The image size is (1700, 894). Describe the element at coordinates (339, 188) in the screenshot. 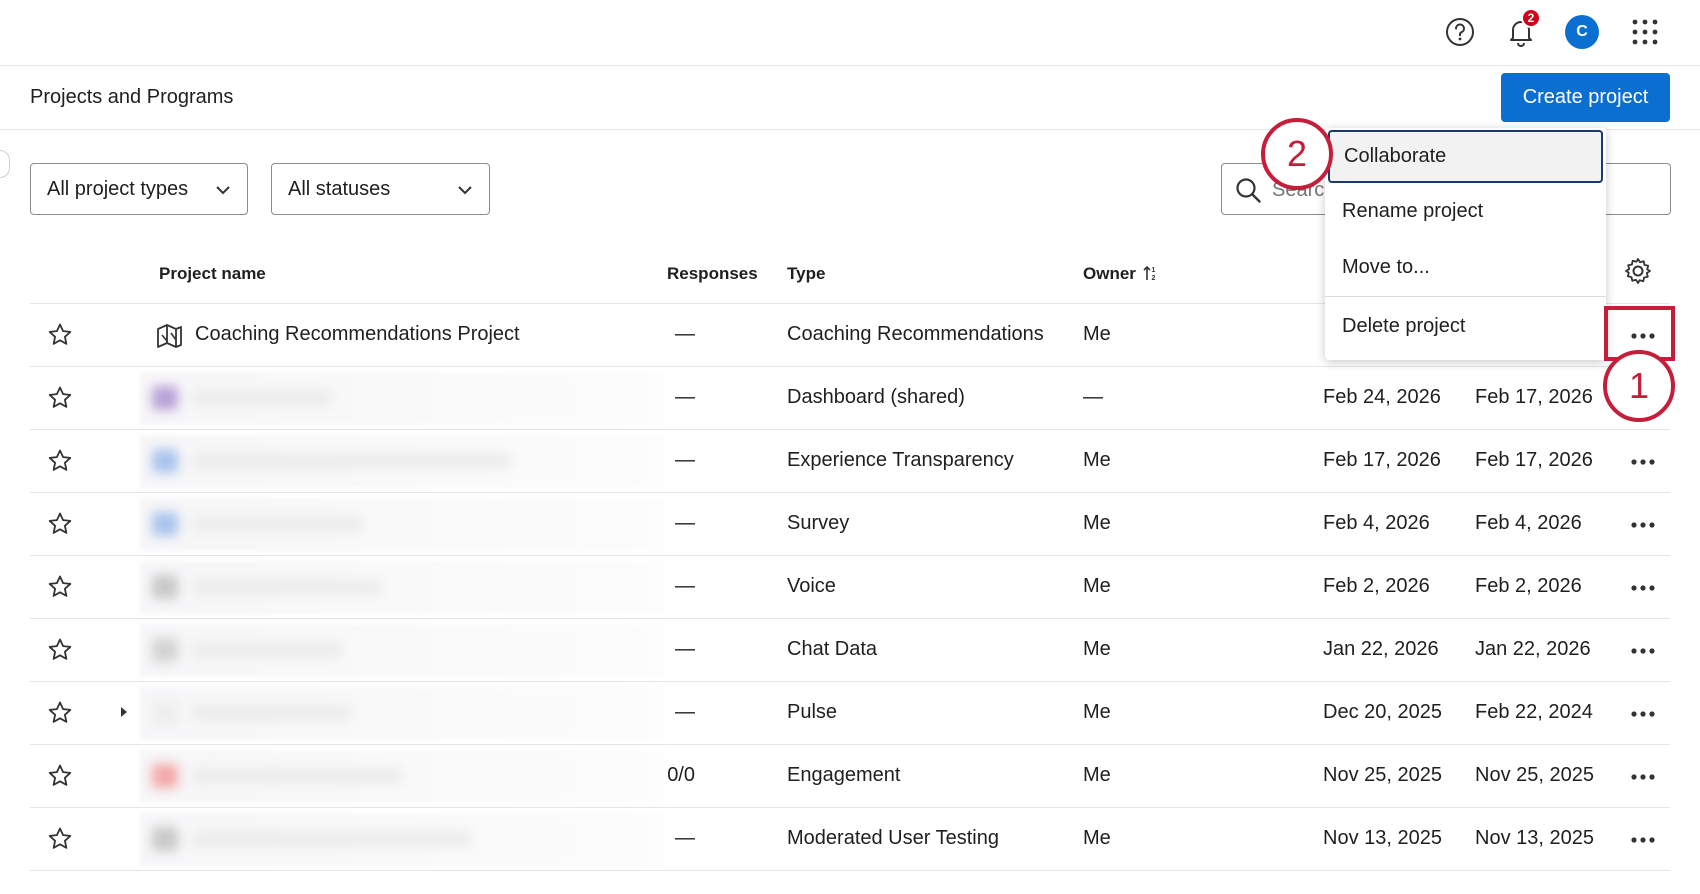

I see `status-filter-label: All statuses` at that location.